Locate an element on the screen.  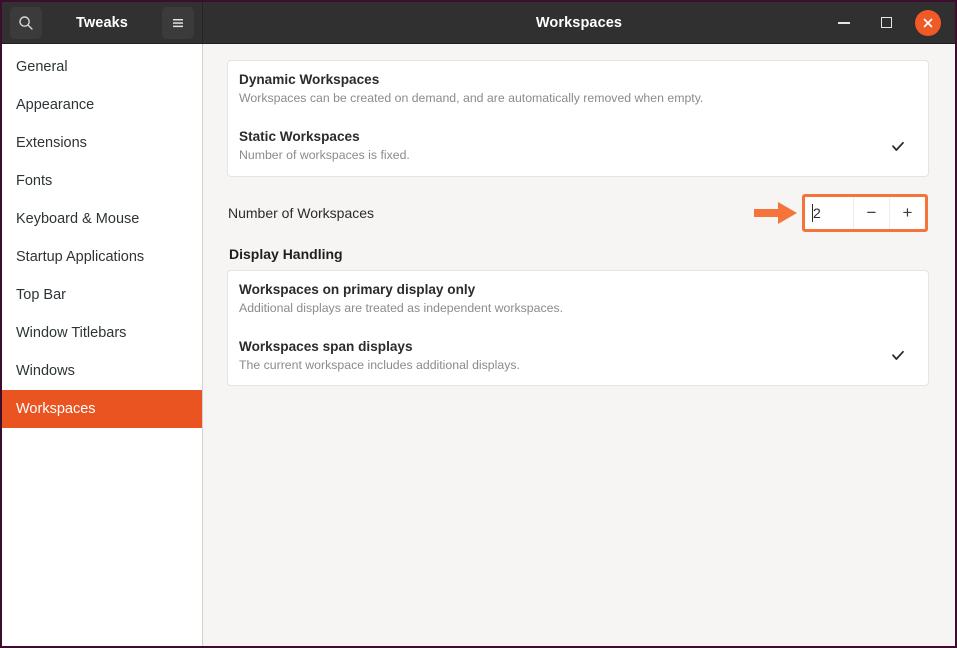
sidebar-item-label: Top Bar is located at coordinates (41, 295).